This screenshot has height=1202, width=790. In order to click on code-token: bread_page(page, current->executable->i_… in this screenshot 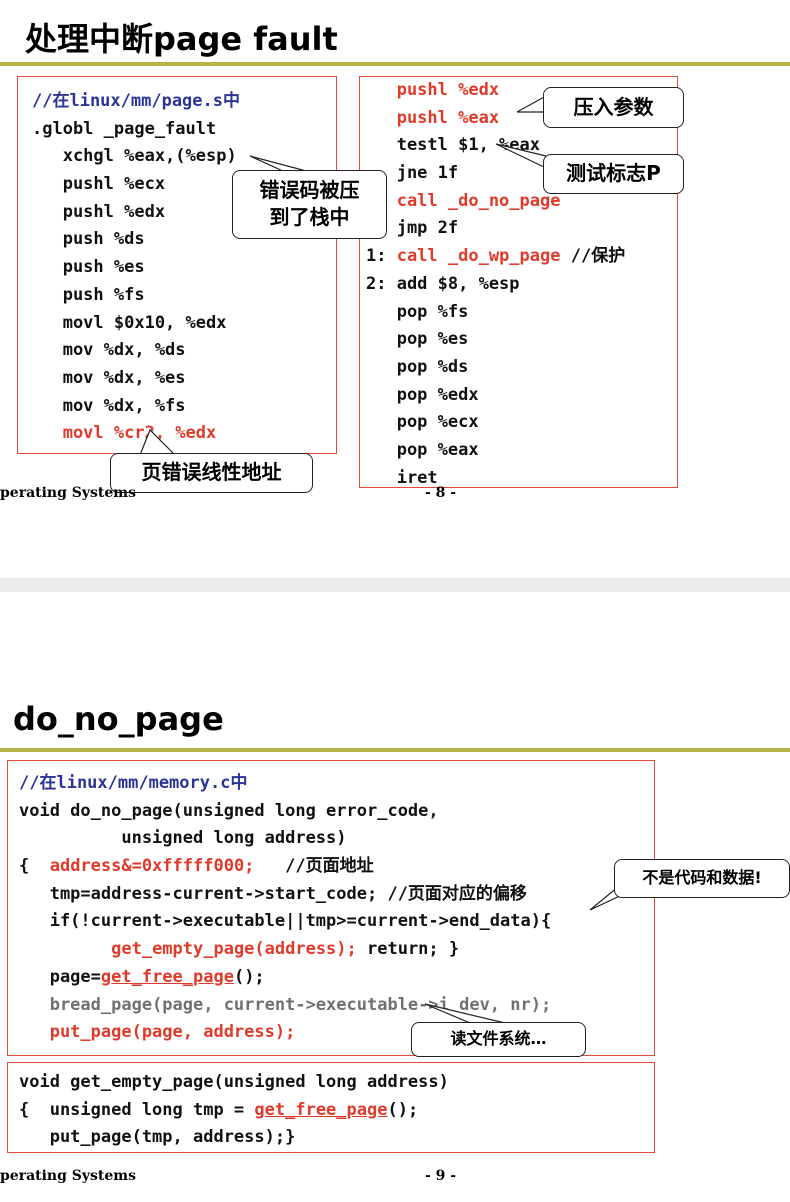, I will do `click(285, 1004)`.